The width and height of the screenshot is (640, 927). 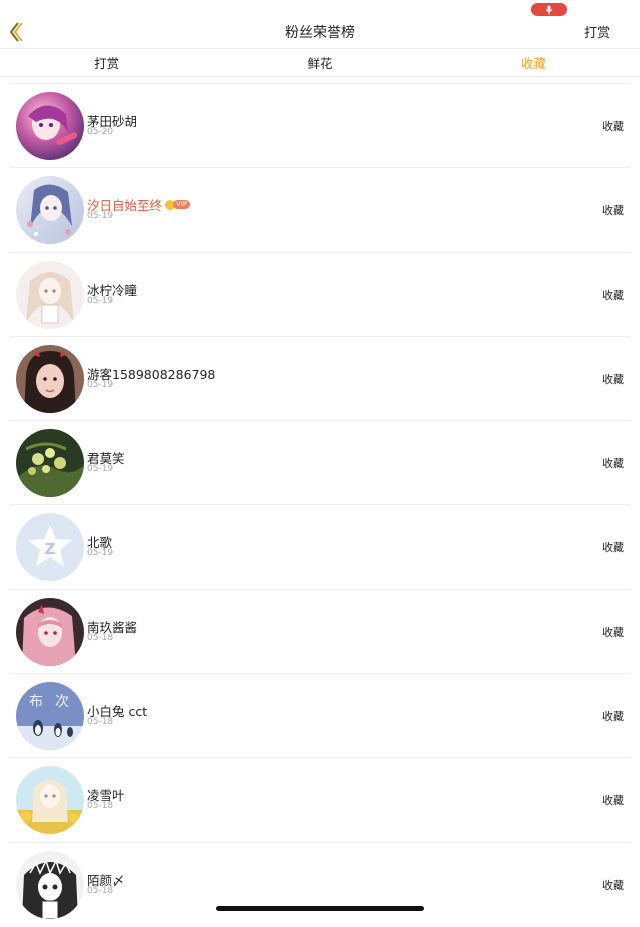 I want to click on chevron-left-icon, so click(x=16, y=32).